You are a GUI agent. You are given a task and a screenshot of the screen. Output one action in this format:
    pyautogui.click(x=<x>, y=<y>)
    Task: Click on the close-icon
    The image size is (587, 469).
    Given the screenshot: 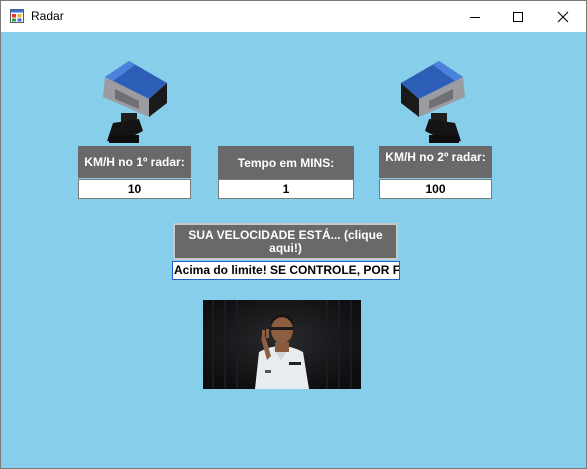 What is the action you would take?
    pyautogui.click(x=563, y=16)
    